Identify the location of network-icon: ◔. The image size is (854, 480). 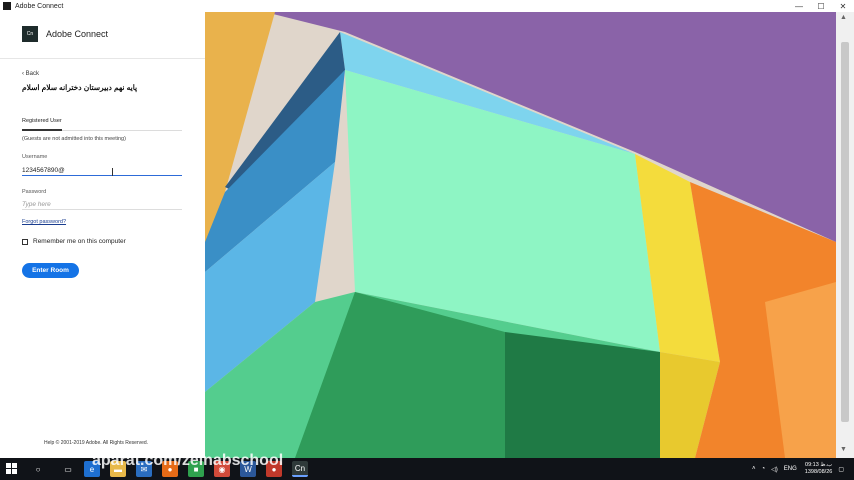
(764, 469).